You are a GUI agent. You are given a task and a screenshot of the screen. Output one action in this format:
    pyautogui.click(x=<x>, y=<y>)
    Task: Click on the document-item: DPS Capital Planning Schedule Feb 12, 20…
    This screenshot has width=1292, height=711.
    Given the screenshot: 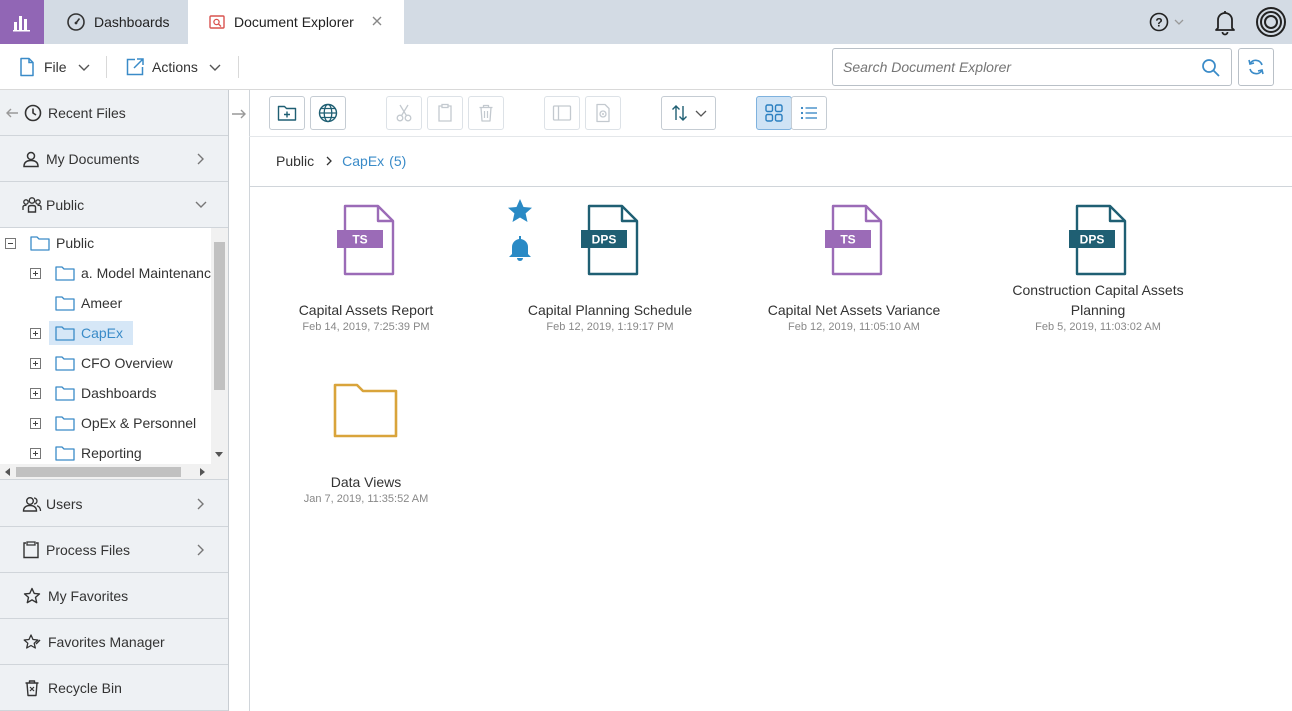 What is the action you would take?
    pyautogui.click(x=610, y=266)
    